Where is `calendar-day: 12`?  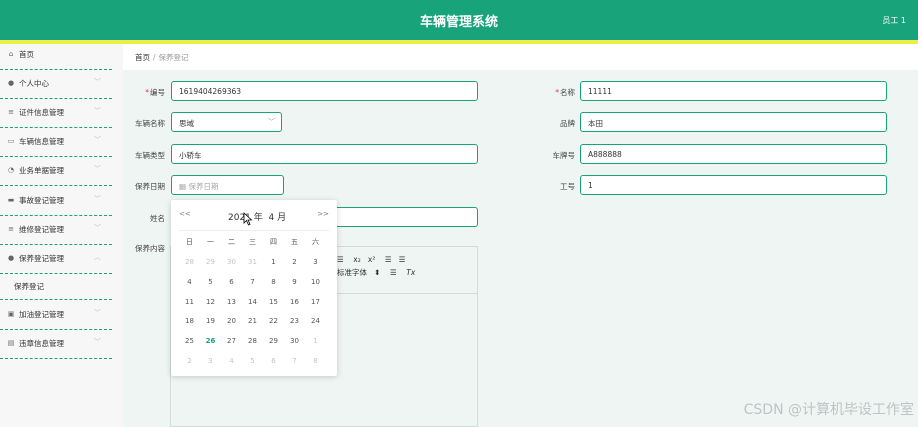 calendar-day: 12 is located at coordinates (210, 302).